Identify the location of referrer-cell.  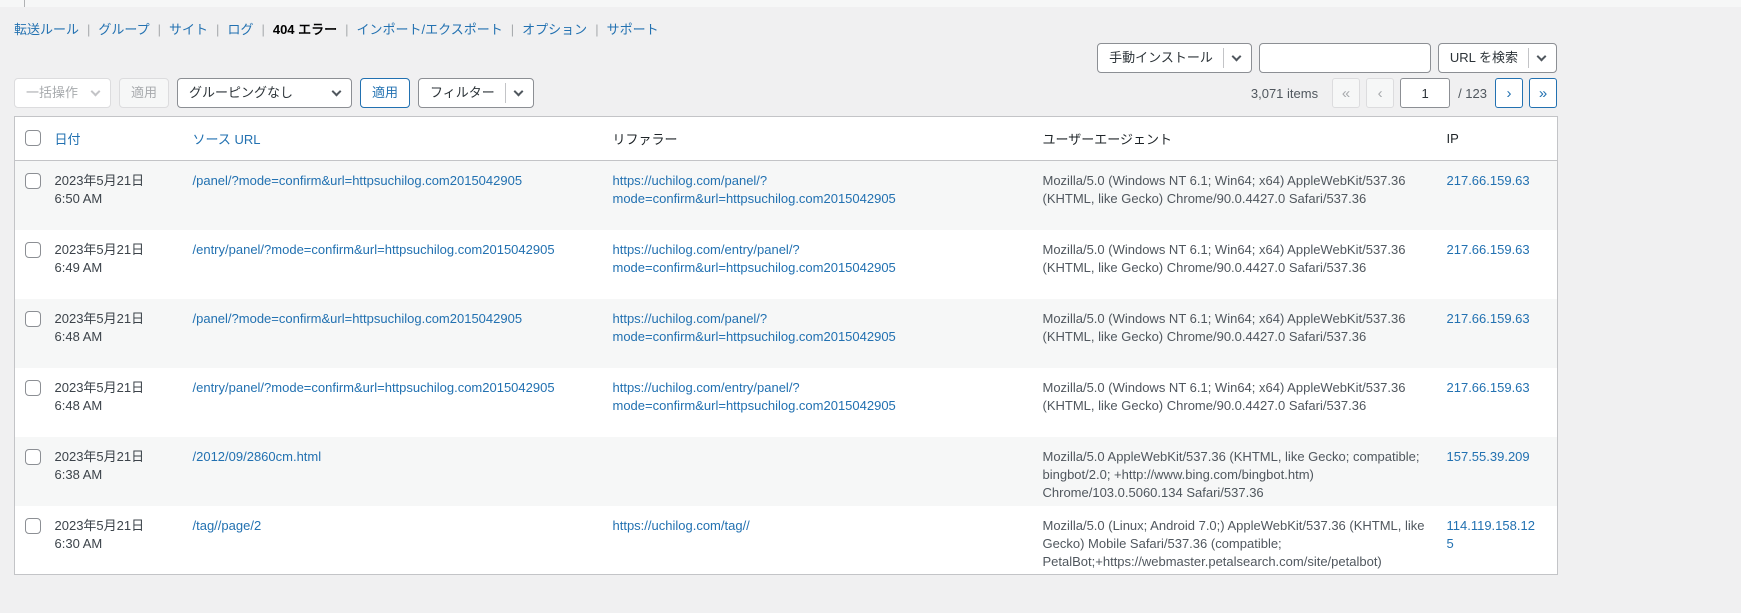
(828, 471).